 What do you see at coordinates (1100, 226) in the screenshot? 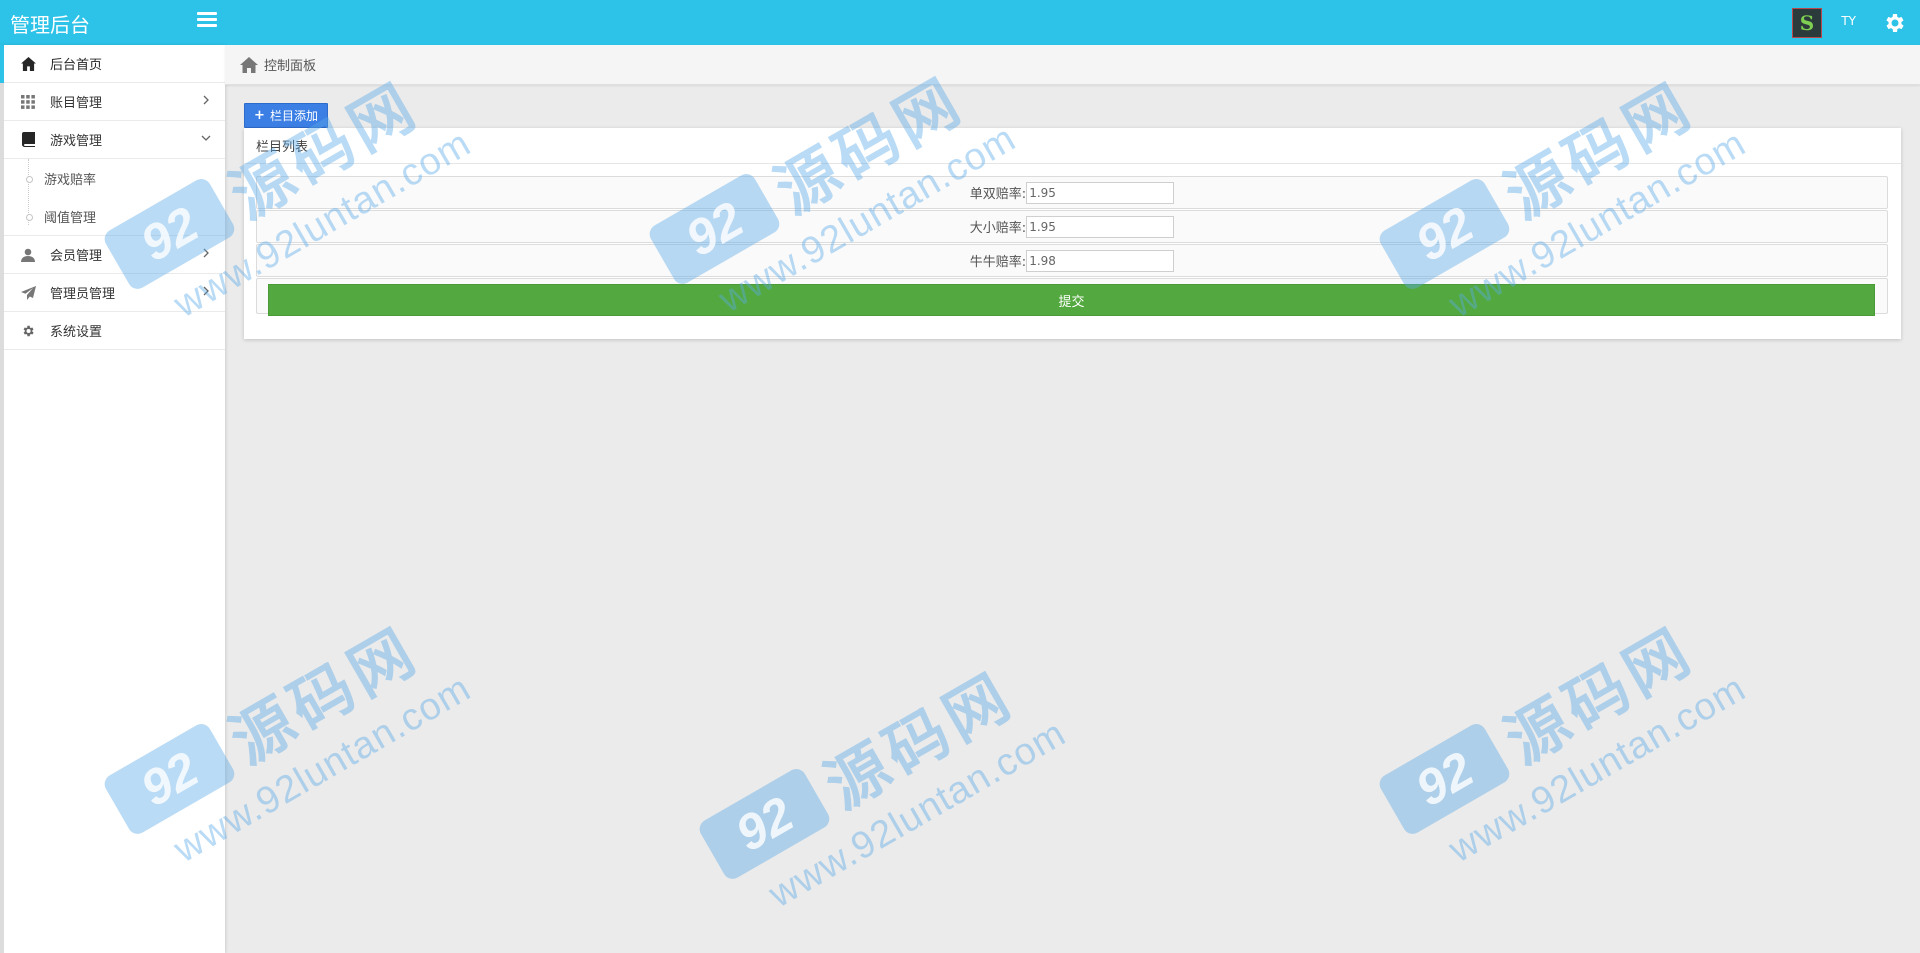
I see `big-small-odds-input` at bounding box center [1100, 226].